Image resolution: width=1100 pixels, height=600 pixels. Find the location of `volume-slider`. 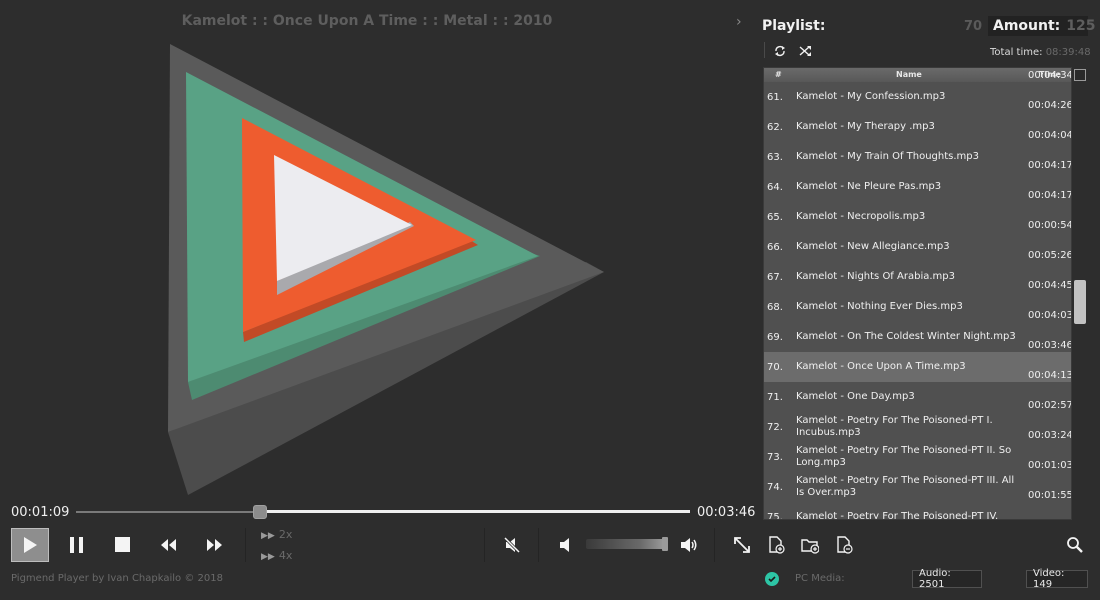

volume-slider is located at coordinates (627, 544).